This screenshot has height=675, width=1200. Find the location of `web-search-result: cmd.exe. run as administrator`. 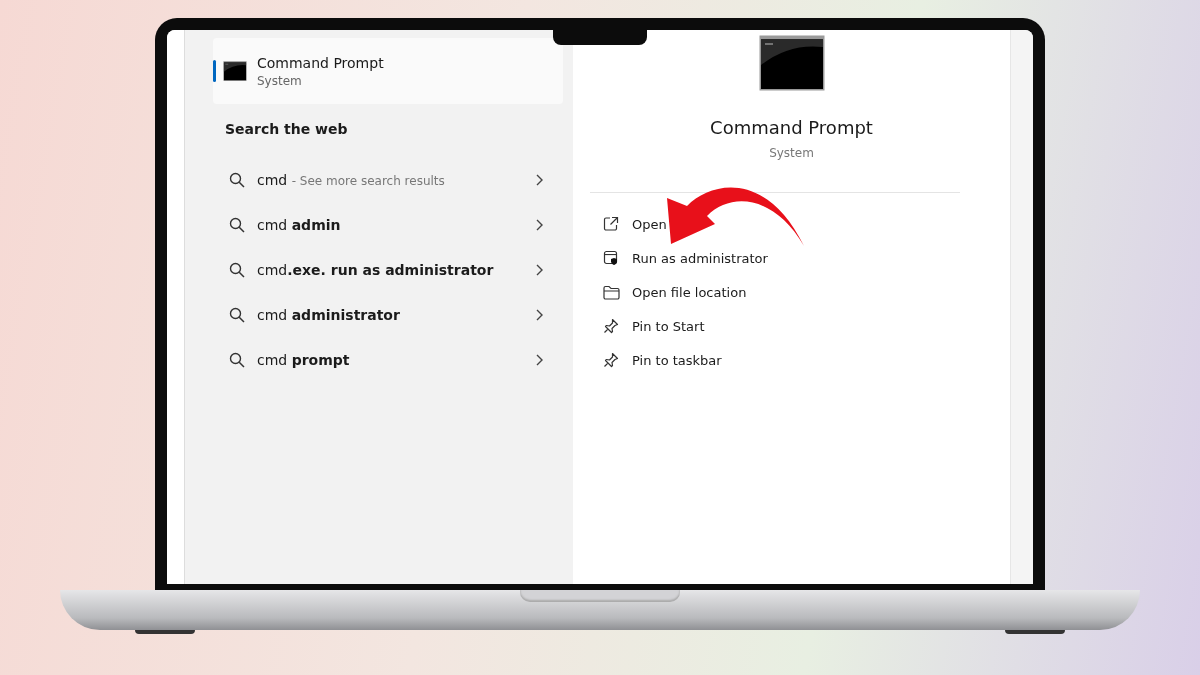

web-search-result: cmd.exe. run as administrator is located at coordinates (389, 269).